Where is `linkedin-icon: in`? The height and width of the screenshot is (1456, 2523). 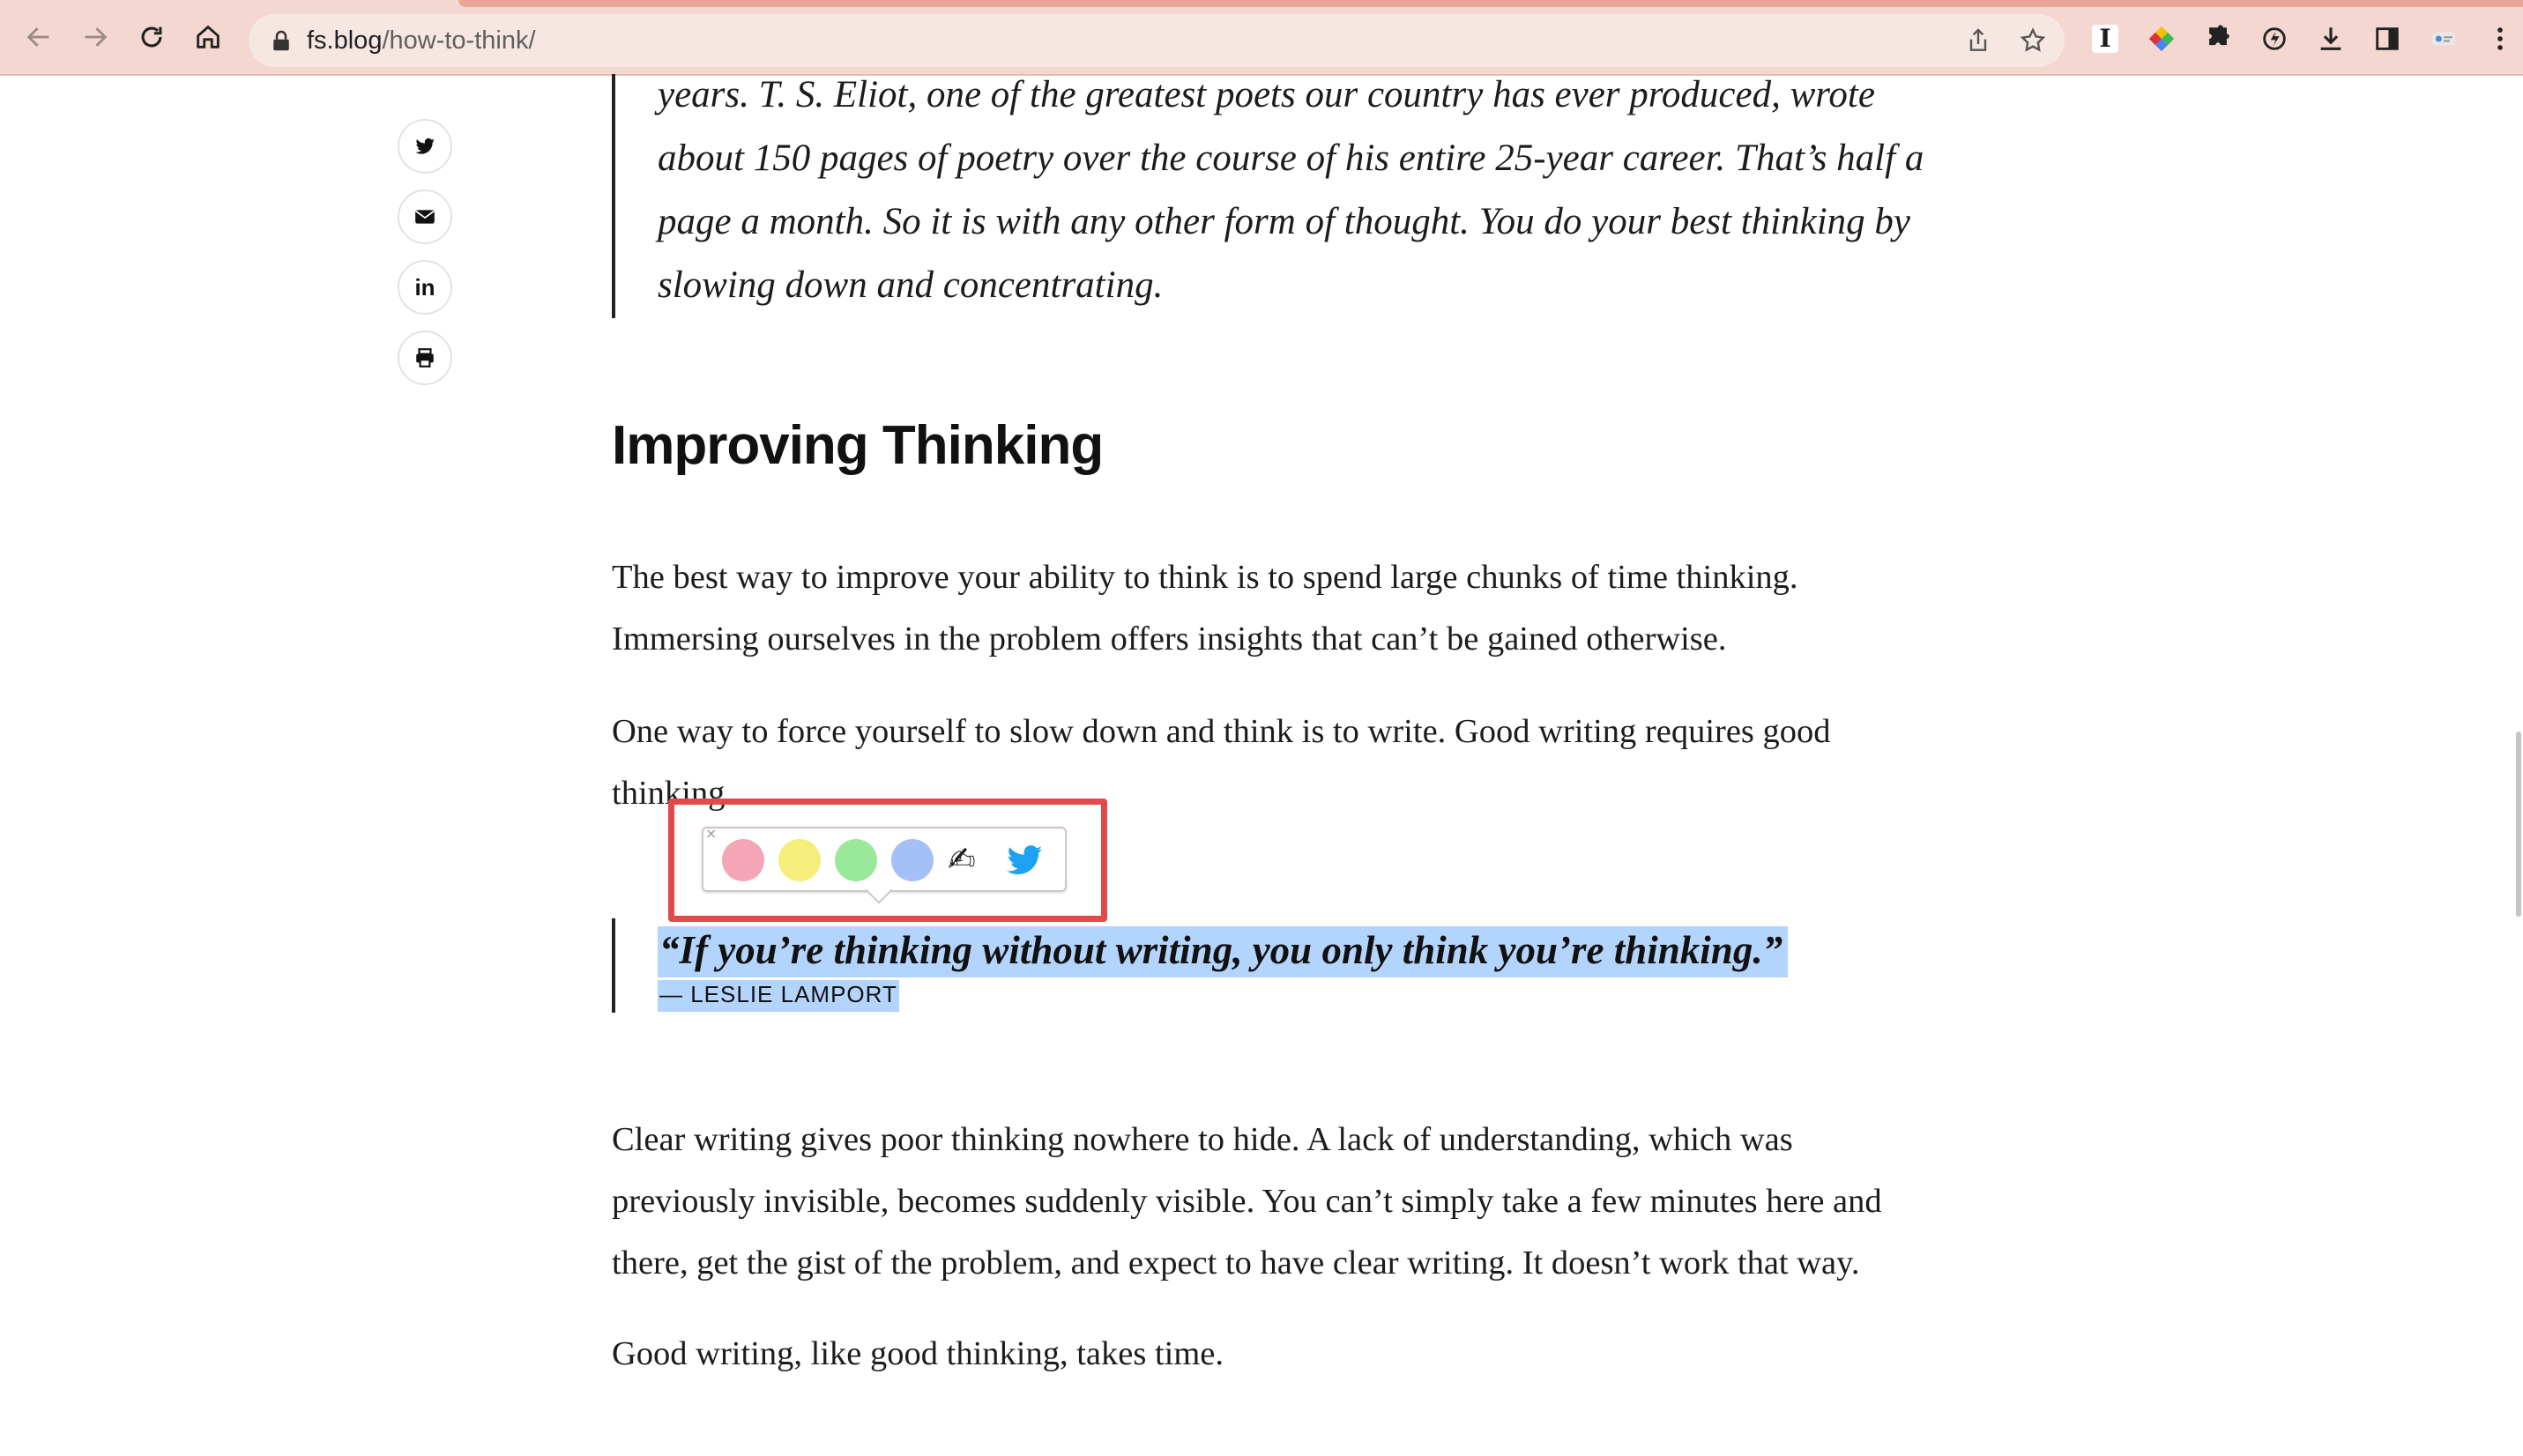
linkedin-icon: in is located at coordinates (424, 287).